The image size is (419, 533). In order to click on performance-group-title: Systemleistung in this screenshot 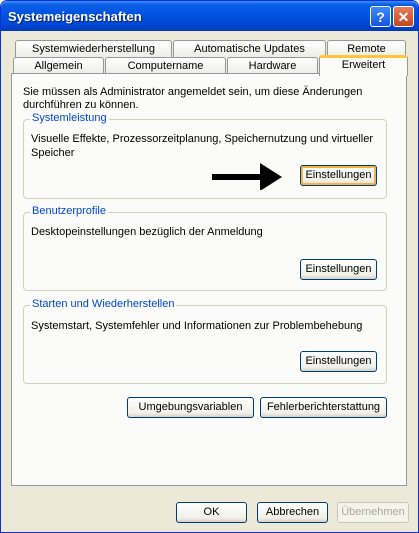, I will do `click(69, 118)`.